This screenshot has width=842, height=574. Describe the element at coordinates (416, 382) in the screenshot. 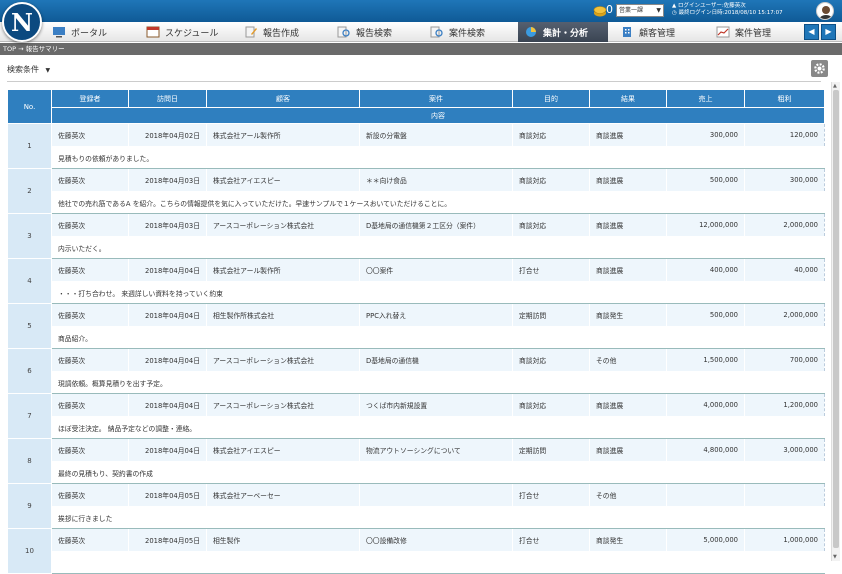

I see `table-row-content: 現調依頼。概算見積りを出す予定。` at that location.